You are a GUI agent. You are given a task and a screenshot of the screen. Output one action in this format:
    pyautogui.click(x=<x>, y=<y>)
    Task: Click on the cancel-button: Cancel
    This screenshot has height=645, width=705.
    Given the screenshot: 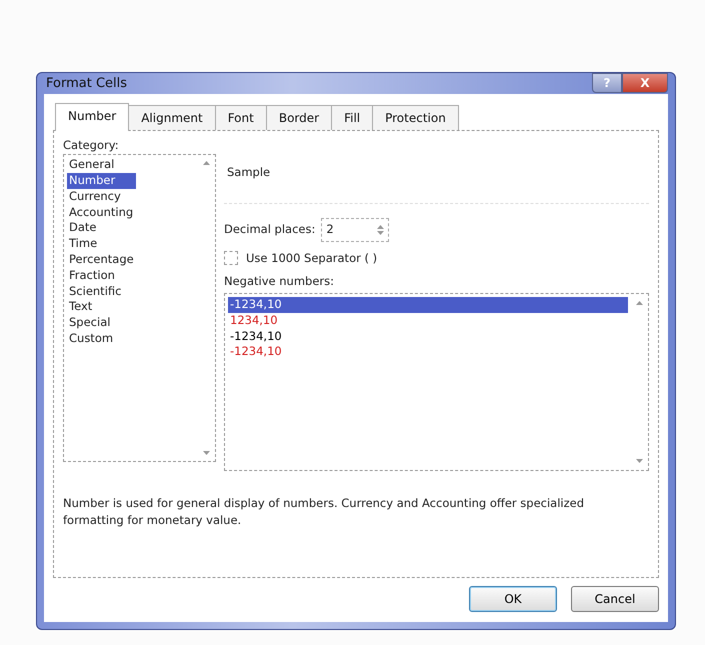 What is the action you would take?
    pyautogui.click(x=615, y=599)
    